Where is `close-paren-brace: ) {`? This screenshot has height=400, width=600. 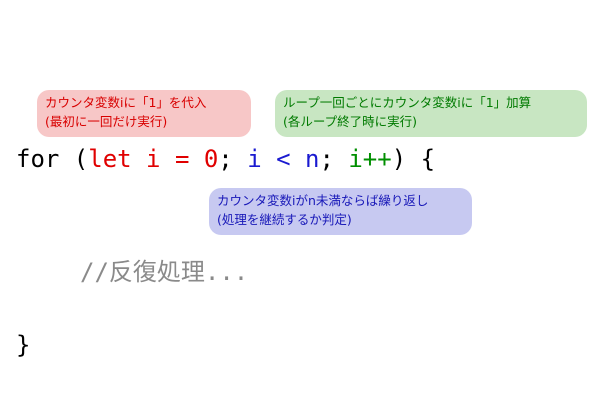 close-paren-brace: ) { is located at coordinates (413, 159).